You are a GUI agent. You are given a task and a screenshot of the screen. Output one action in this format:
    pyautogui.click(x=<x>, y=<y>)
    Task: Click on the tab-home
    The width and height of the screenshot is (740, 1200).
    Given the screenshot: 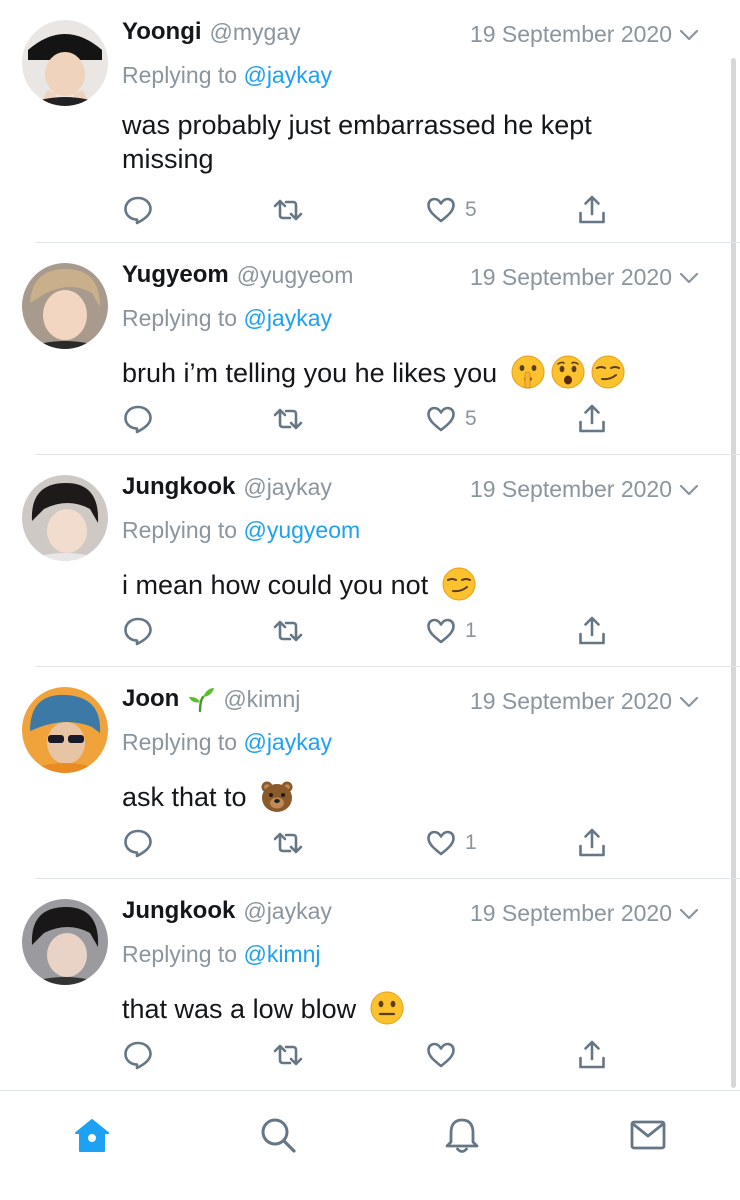 What is the action you would take?
    pyautogui.click(x=92, y=1135)
    